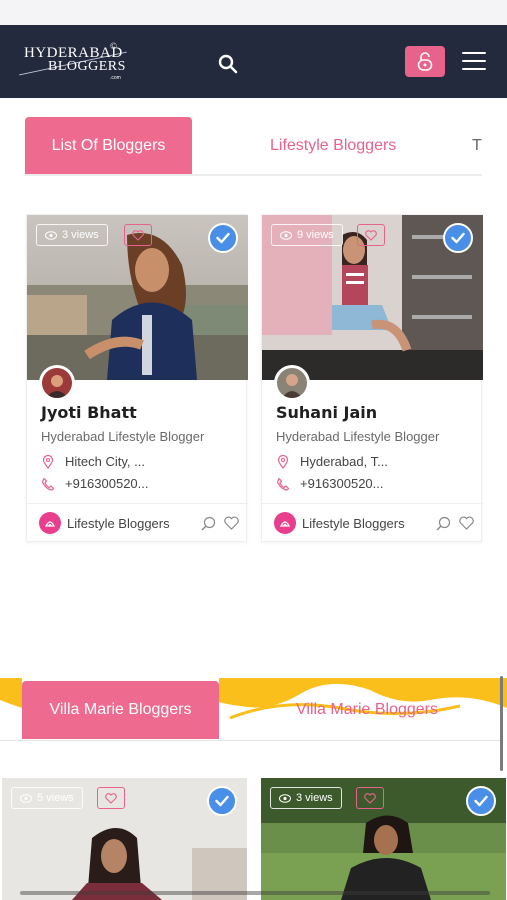 The height and width of the screenshot is (900, 507). What do you see at coordinates (87, 66) in the screenshot?
I see `logo-line2: BLOGGERS` at bounding box center [87, 66].